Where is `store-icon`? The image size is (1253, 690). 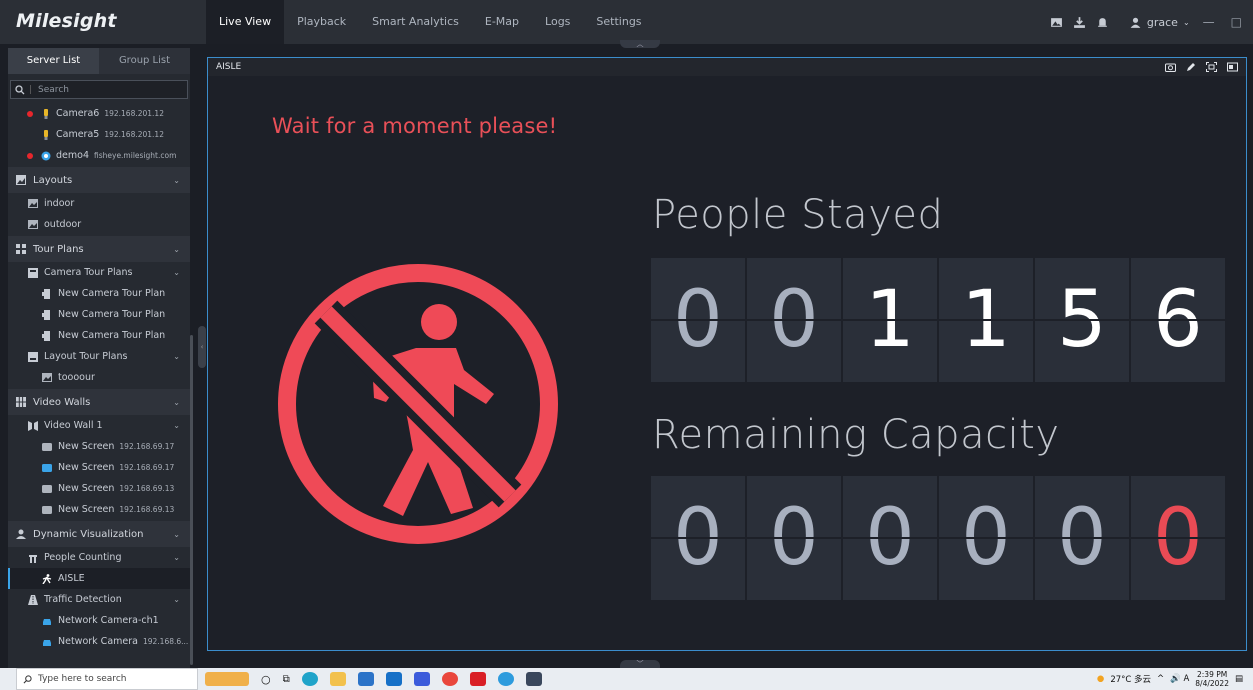
store-icon is located at coordinates (365, 679).